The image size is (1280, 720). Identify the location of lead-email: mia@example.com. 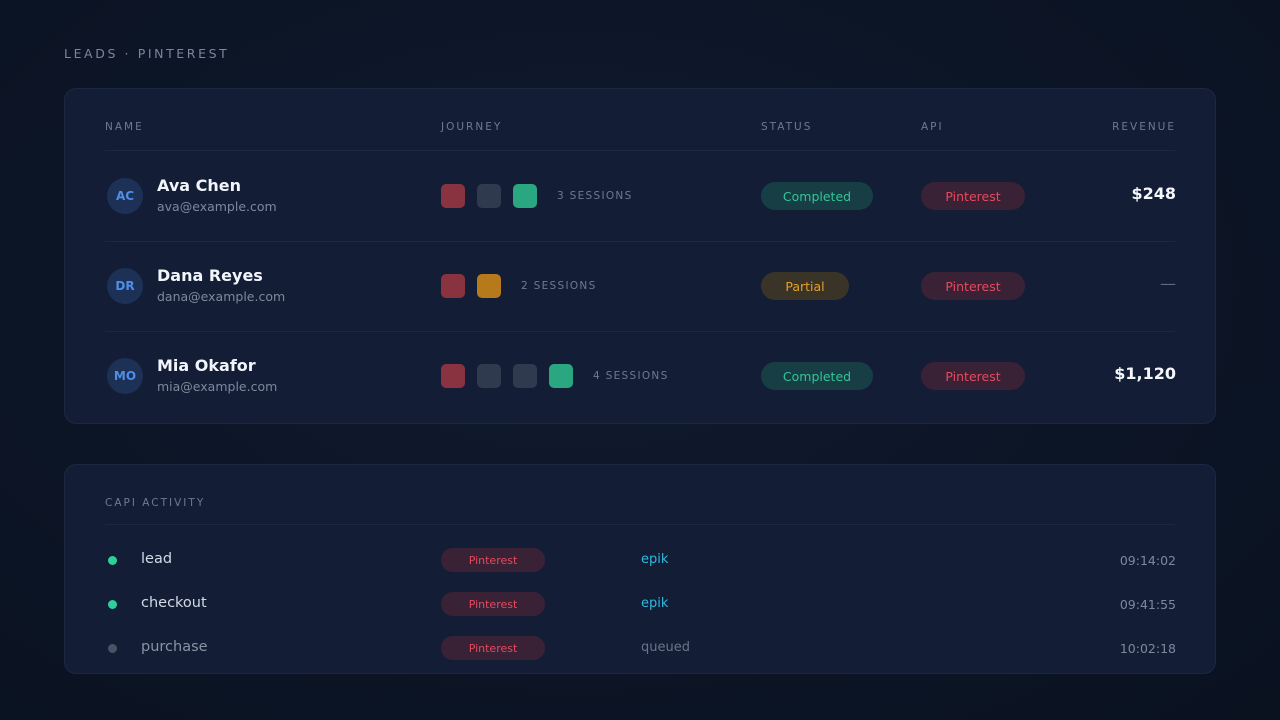
(217, 386).